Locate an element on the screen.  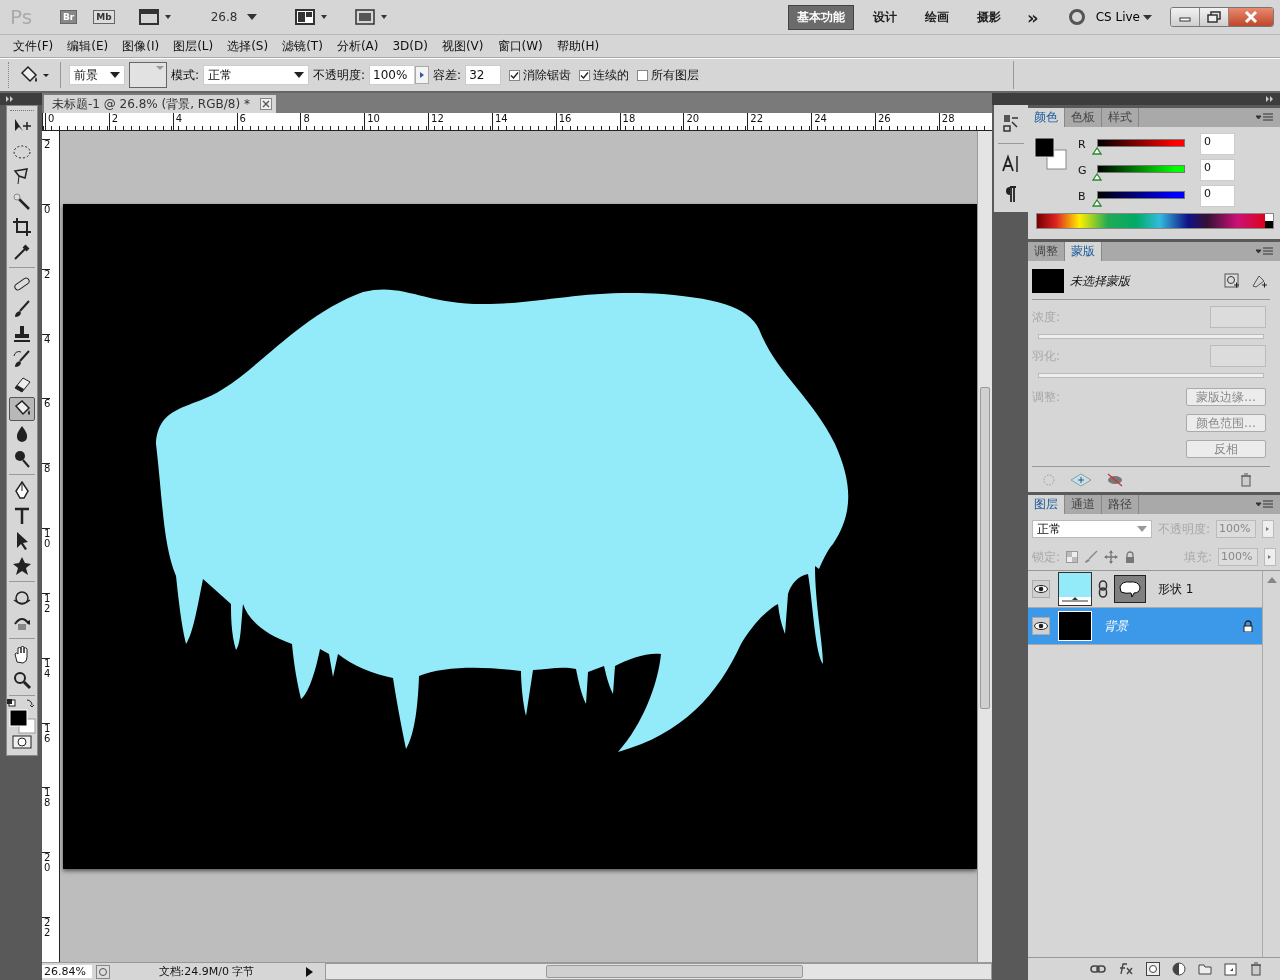
menu-item: 图层(L) is located at coordinates (193, 46).